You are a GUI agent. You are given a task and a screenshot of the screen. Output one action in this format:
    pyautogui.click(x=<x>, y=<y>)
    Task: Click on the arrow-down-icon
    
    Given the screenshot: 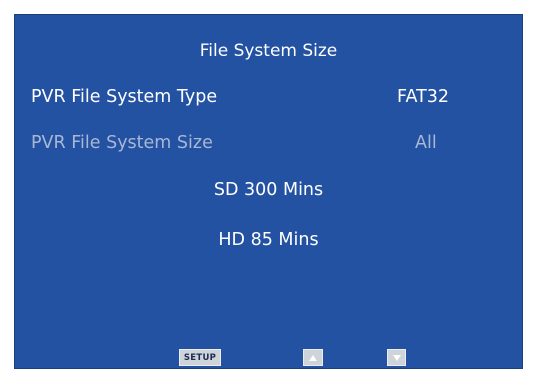 What is the action you would take?
    pyautogui.click(x=396, y=357)
    